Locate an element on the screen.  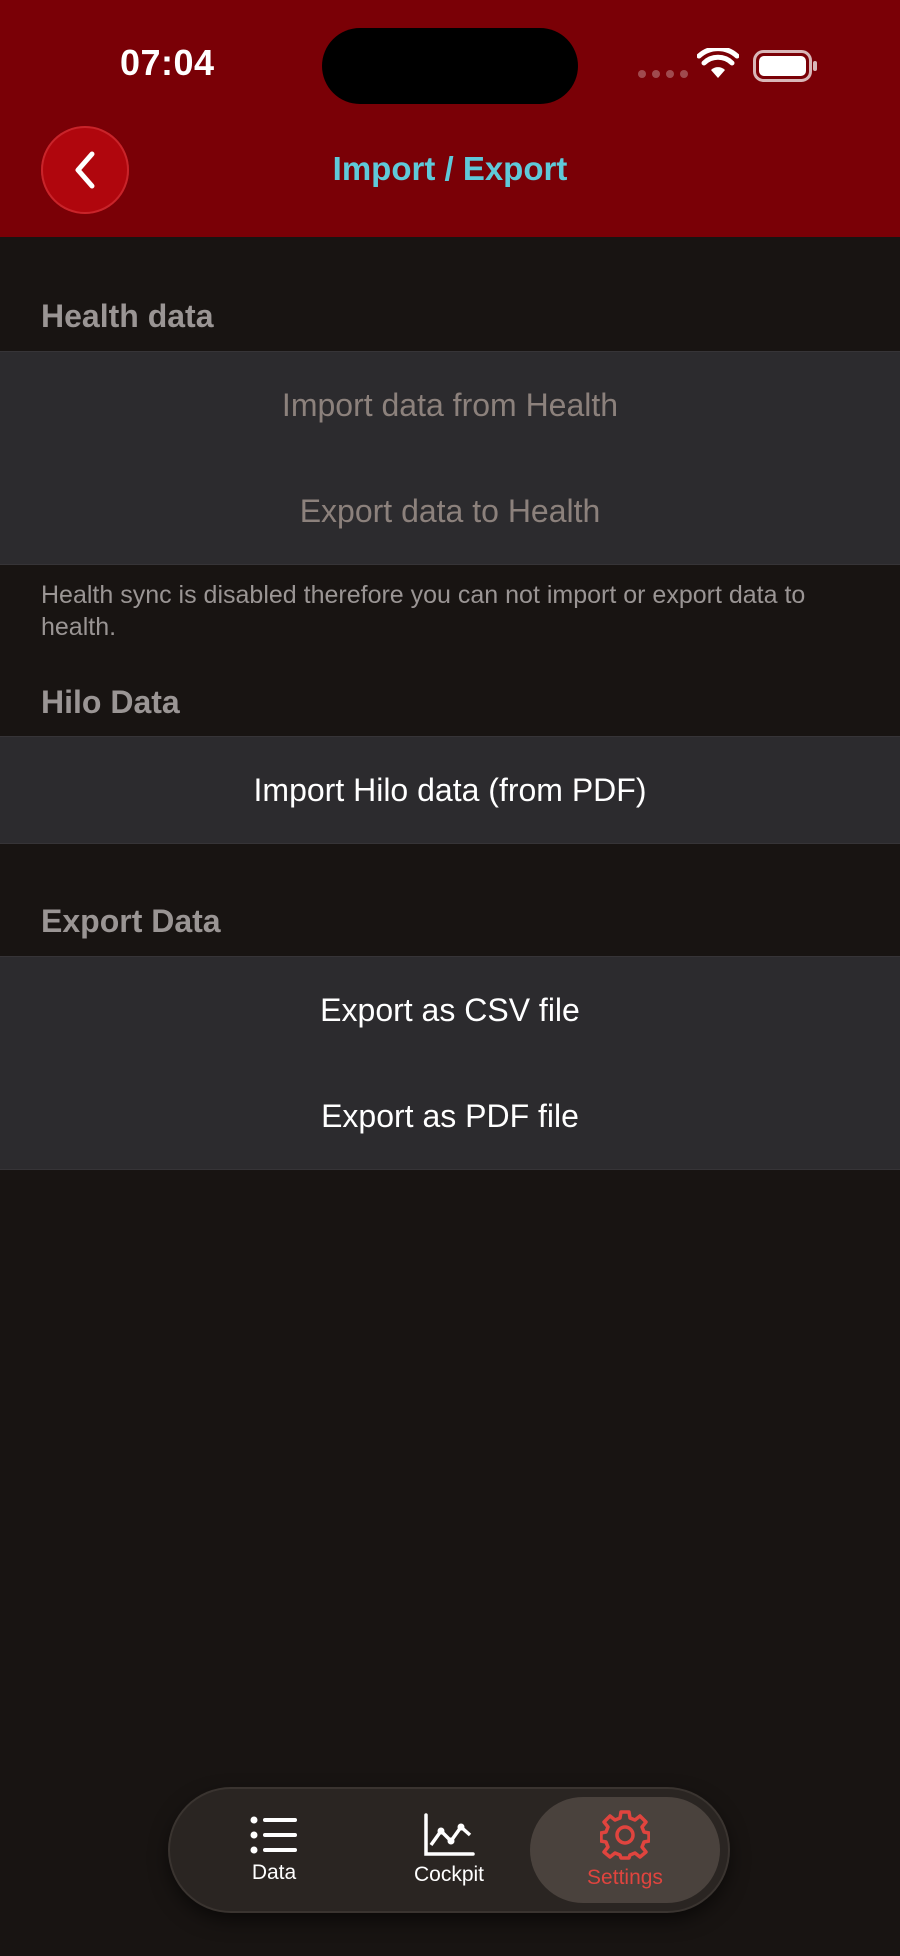
tab-settings: Settings is located at coordinates (625, 1850).